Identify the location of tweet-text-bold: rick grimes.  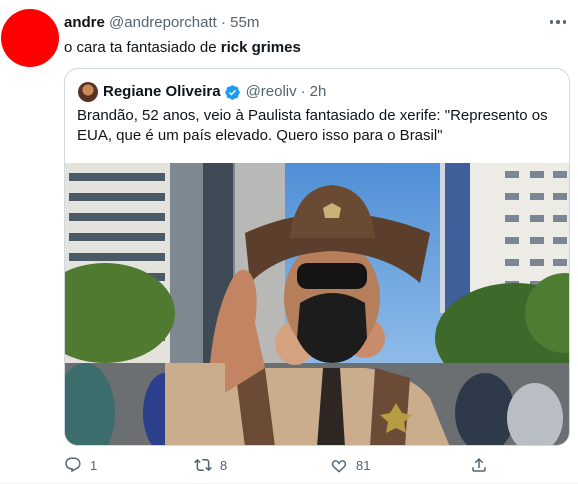
(260, 47).